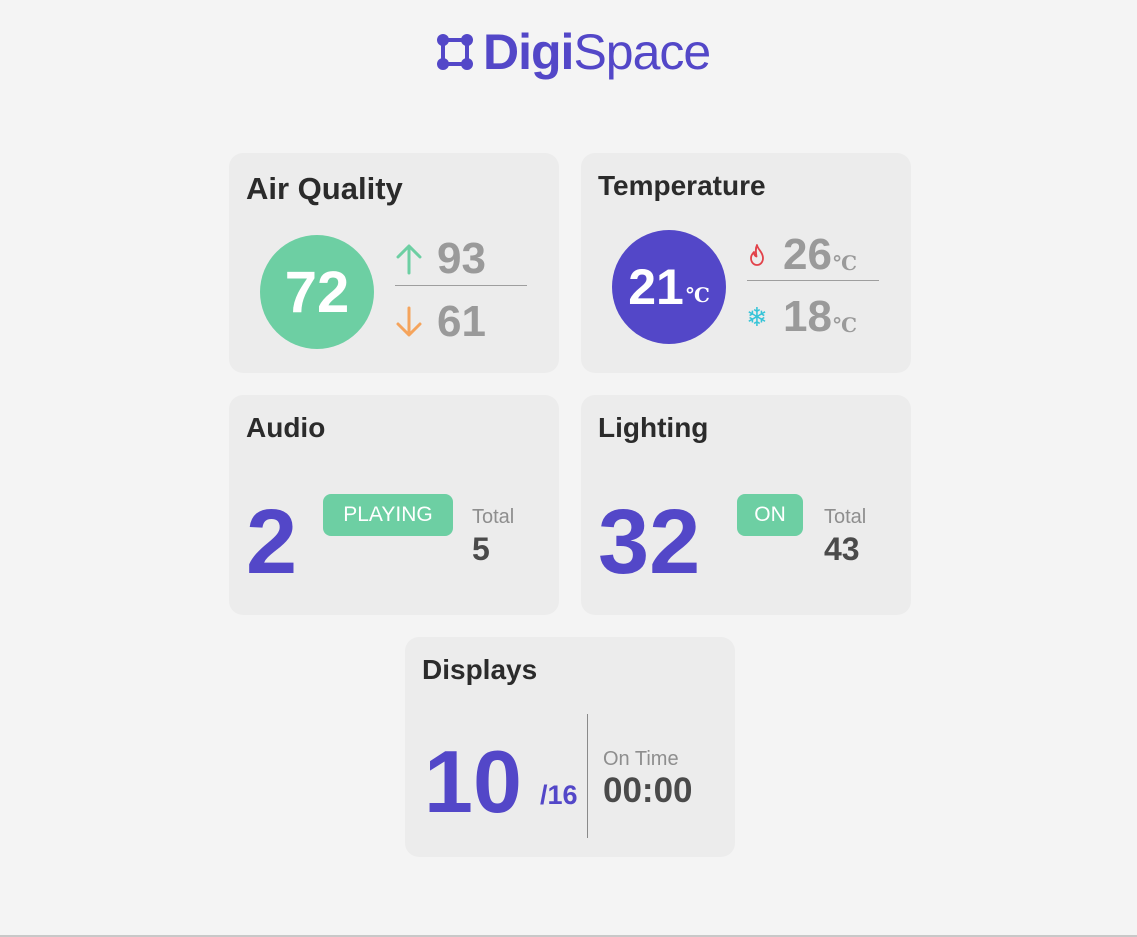 The image size is (1137, 937). What do you see at coordinates (648, 790) in the screenshot?
I see `displays-ontime-value: 00:00` at bounding box center [648, 790].